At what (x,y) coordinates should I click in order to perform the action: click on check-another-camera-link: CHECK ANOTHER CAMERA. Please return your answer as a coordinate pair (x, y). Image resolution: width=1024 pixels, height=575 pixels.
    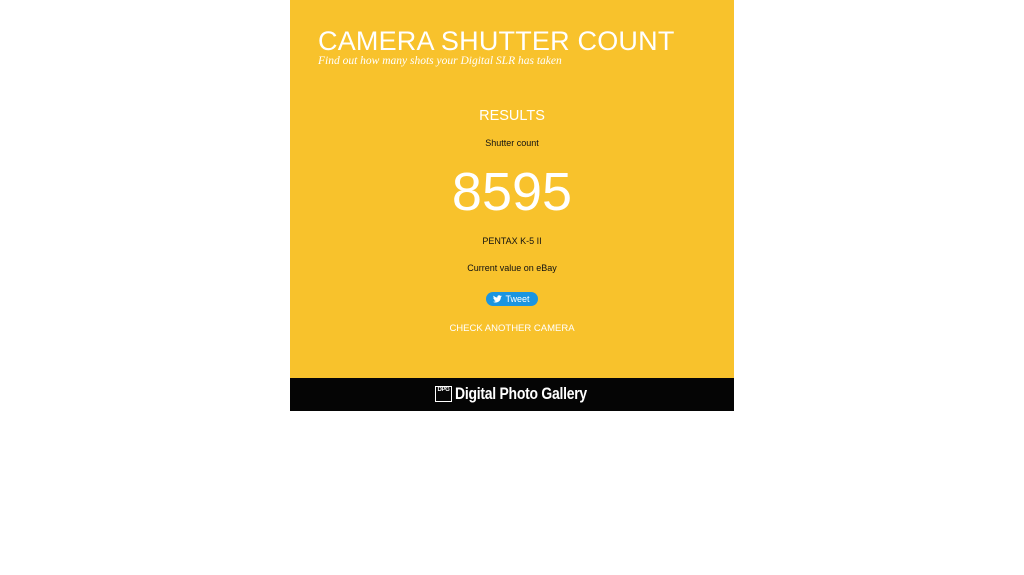
    Looking at the image, I should click on (512, 328).